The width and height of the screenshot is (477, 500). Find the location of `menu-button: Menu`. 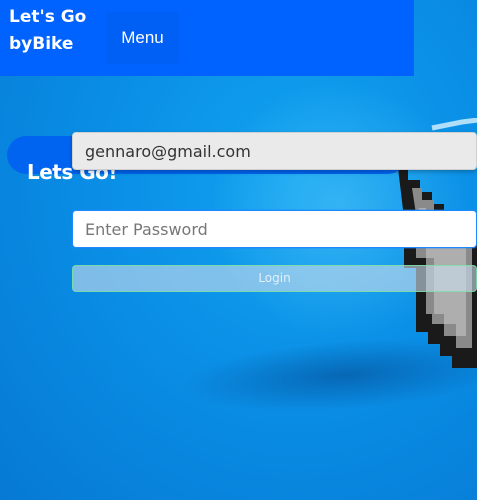

menu-button: Menu is located at coordinates (142, 38).